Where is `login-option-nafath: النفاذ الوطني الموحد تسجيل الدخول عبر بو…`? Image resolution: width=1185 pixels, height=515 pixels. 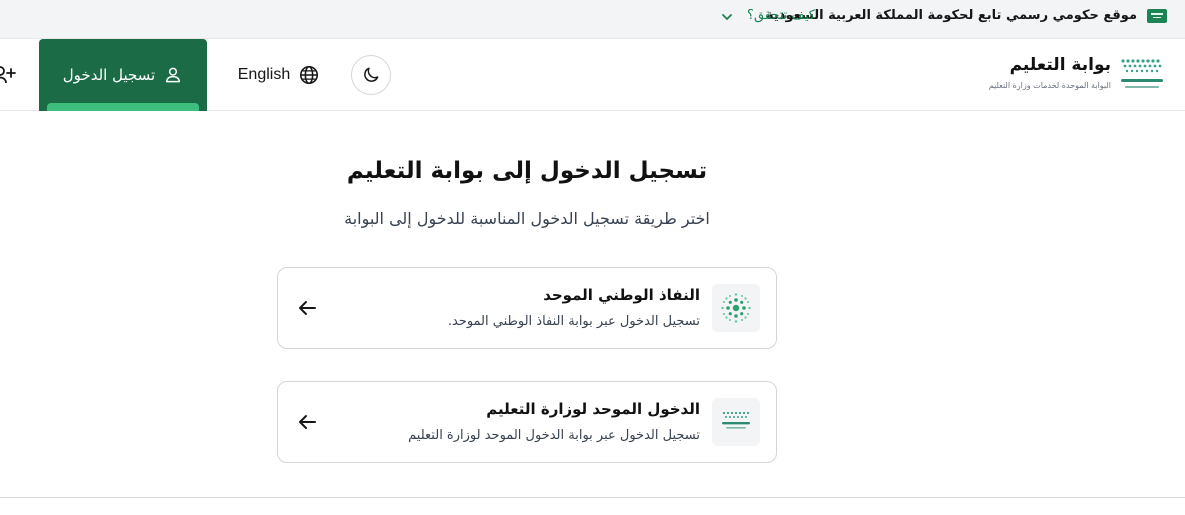 login-option-nafath: النفاذ الوطني الموحد تسجيل الدخول عبر بو… is located at coordinates (527, 308).